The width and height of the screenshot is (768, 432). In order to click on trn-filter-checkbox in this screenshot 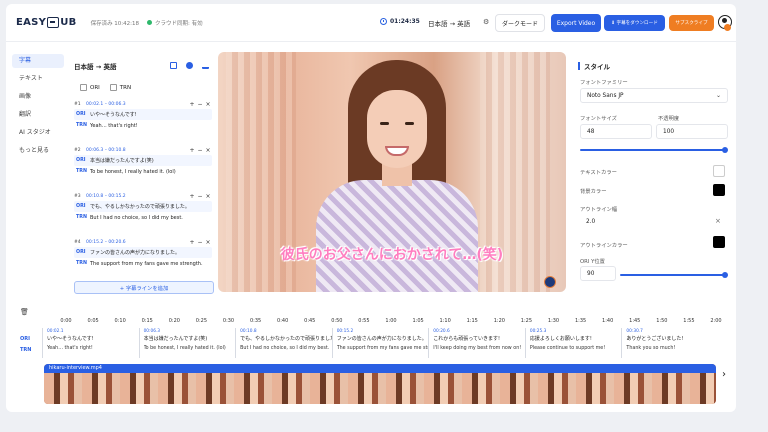, I will do `click(113, 87)`.